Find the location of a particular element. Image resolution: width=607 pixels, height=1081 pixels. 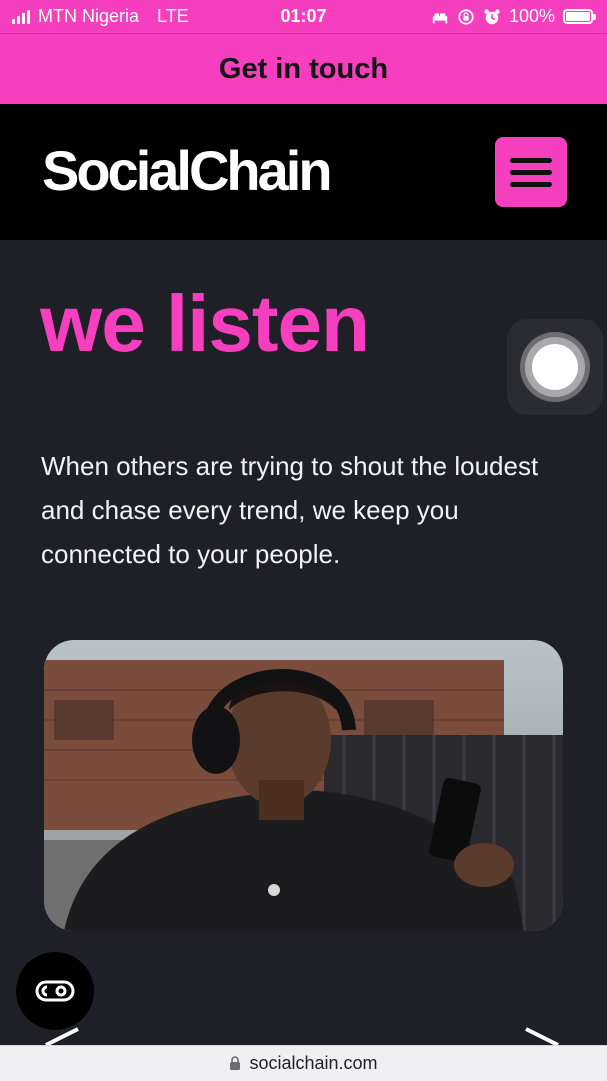

menu-button is located at coordinates (531, 172).